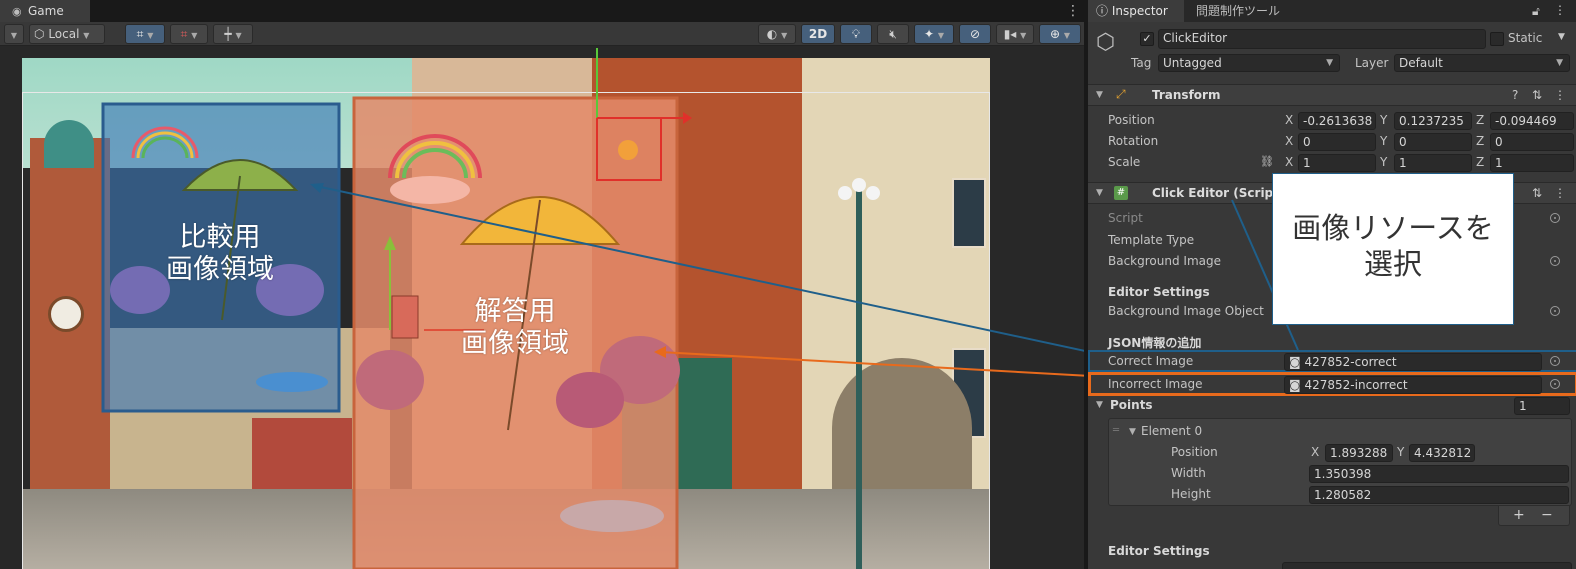  Describe the element at coordinates (628, 150) in the screenshot. I see `sun-icon` at that location.